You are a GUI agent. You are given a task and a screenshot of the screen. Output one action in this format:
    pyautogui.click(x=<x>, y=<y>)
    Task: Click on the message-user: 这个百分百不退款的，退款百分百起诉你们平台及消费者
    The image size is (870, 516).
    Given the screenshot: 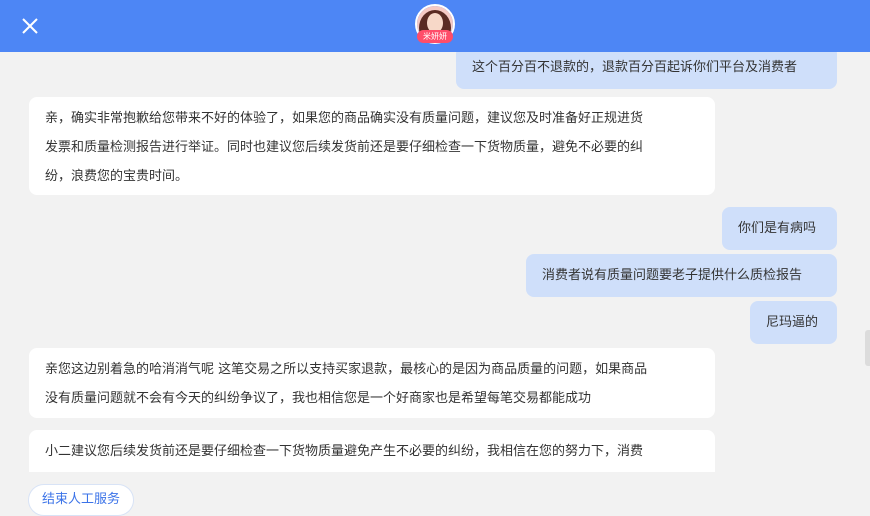 What is the action you would take?
    pyautogui.click(x=646, y=70)
    